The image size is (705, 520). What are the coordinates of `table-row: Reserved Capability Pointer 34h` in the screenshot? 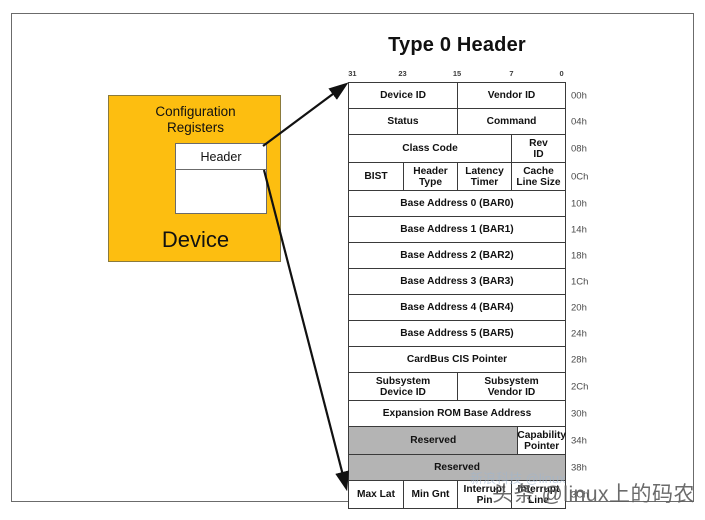 It's located at (468, 441).